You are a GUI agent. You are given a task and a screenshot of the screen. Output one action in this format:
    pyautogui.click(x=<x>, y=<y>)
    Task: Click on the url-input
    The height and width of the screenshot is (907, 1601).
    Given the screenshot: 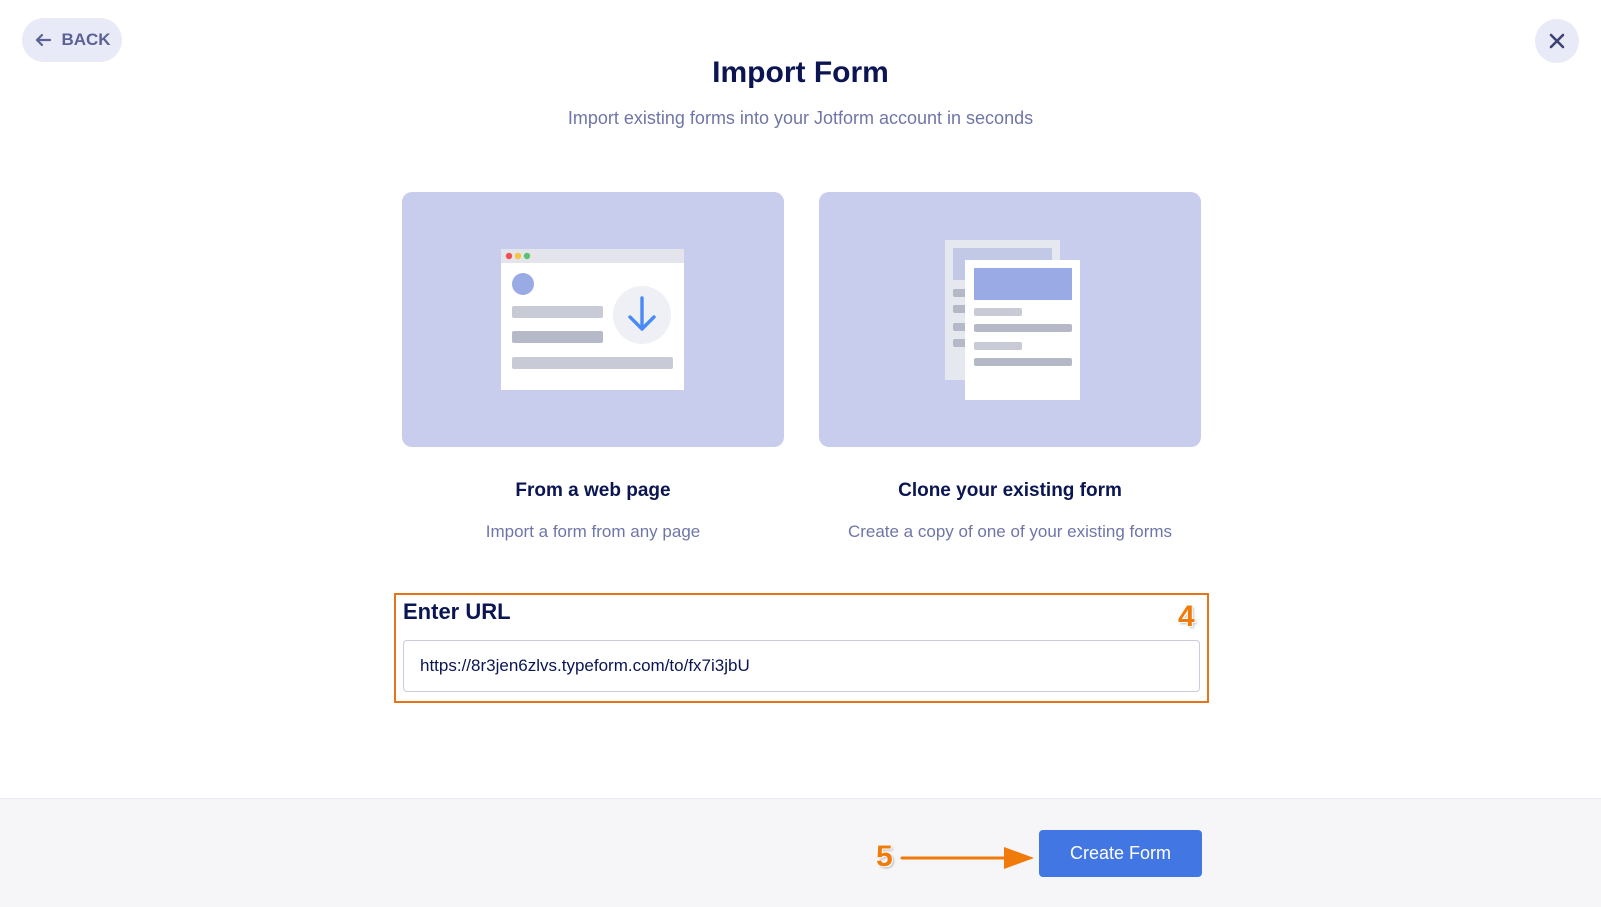 What is the action you would take?
    pyautogui.click(x=801, y=666)
    